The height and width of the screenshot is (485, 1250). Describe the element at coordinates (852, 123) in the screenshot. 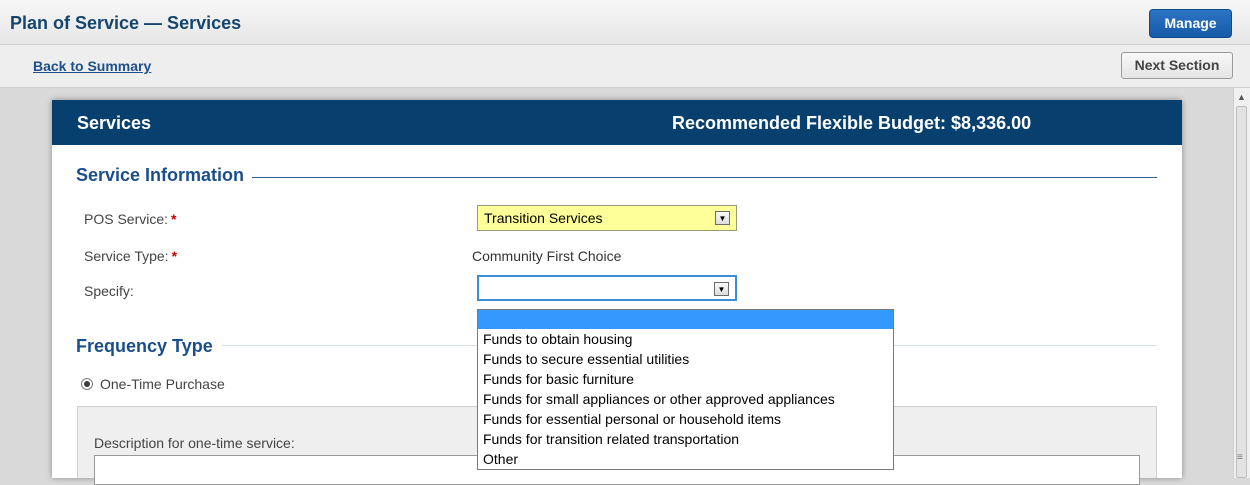

I see `recommended-budget: Recommended Flexible Budget: $8,336.00` at that location.